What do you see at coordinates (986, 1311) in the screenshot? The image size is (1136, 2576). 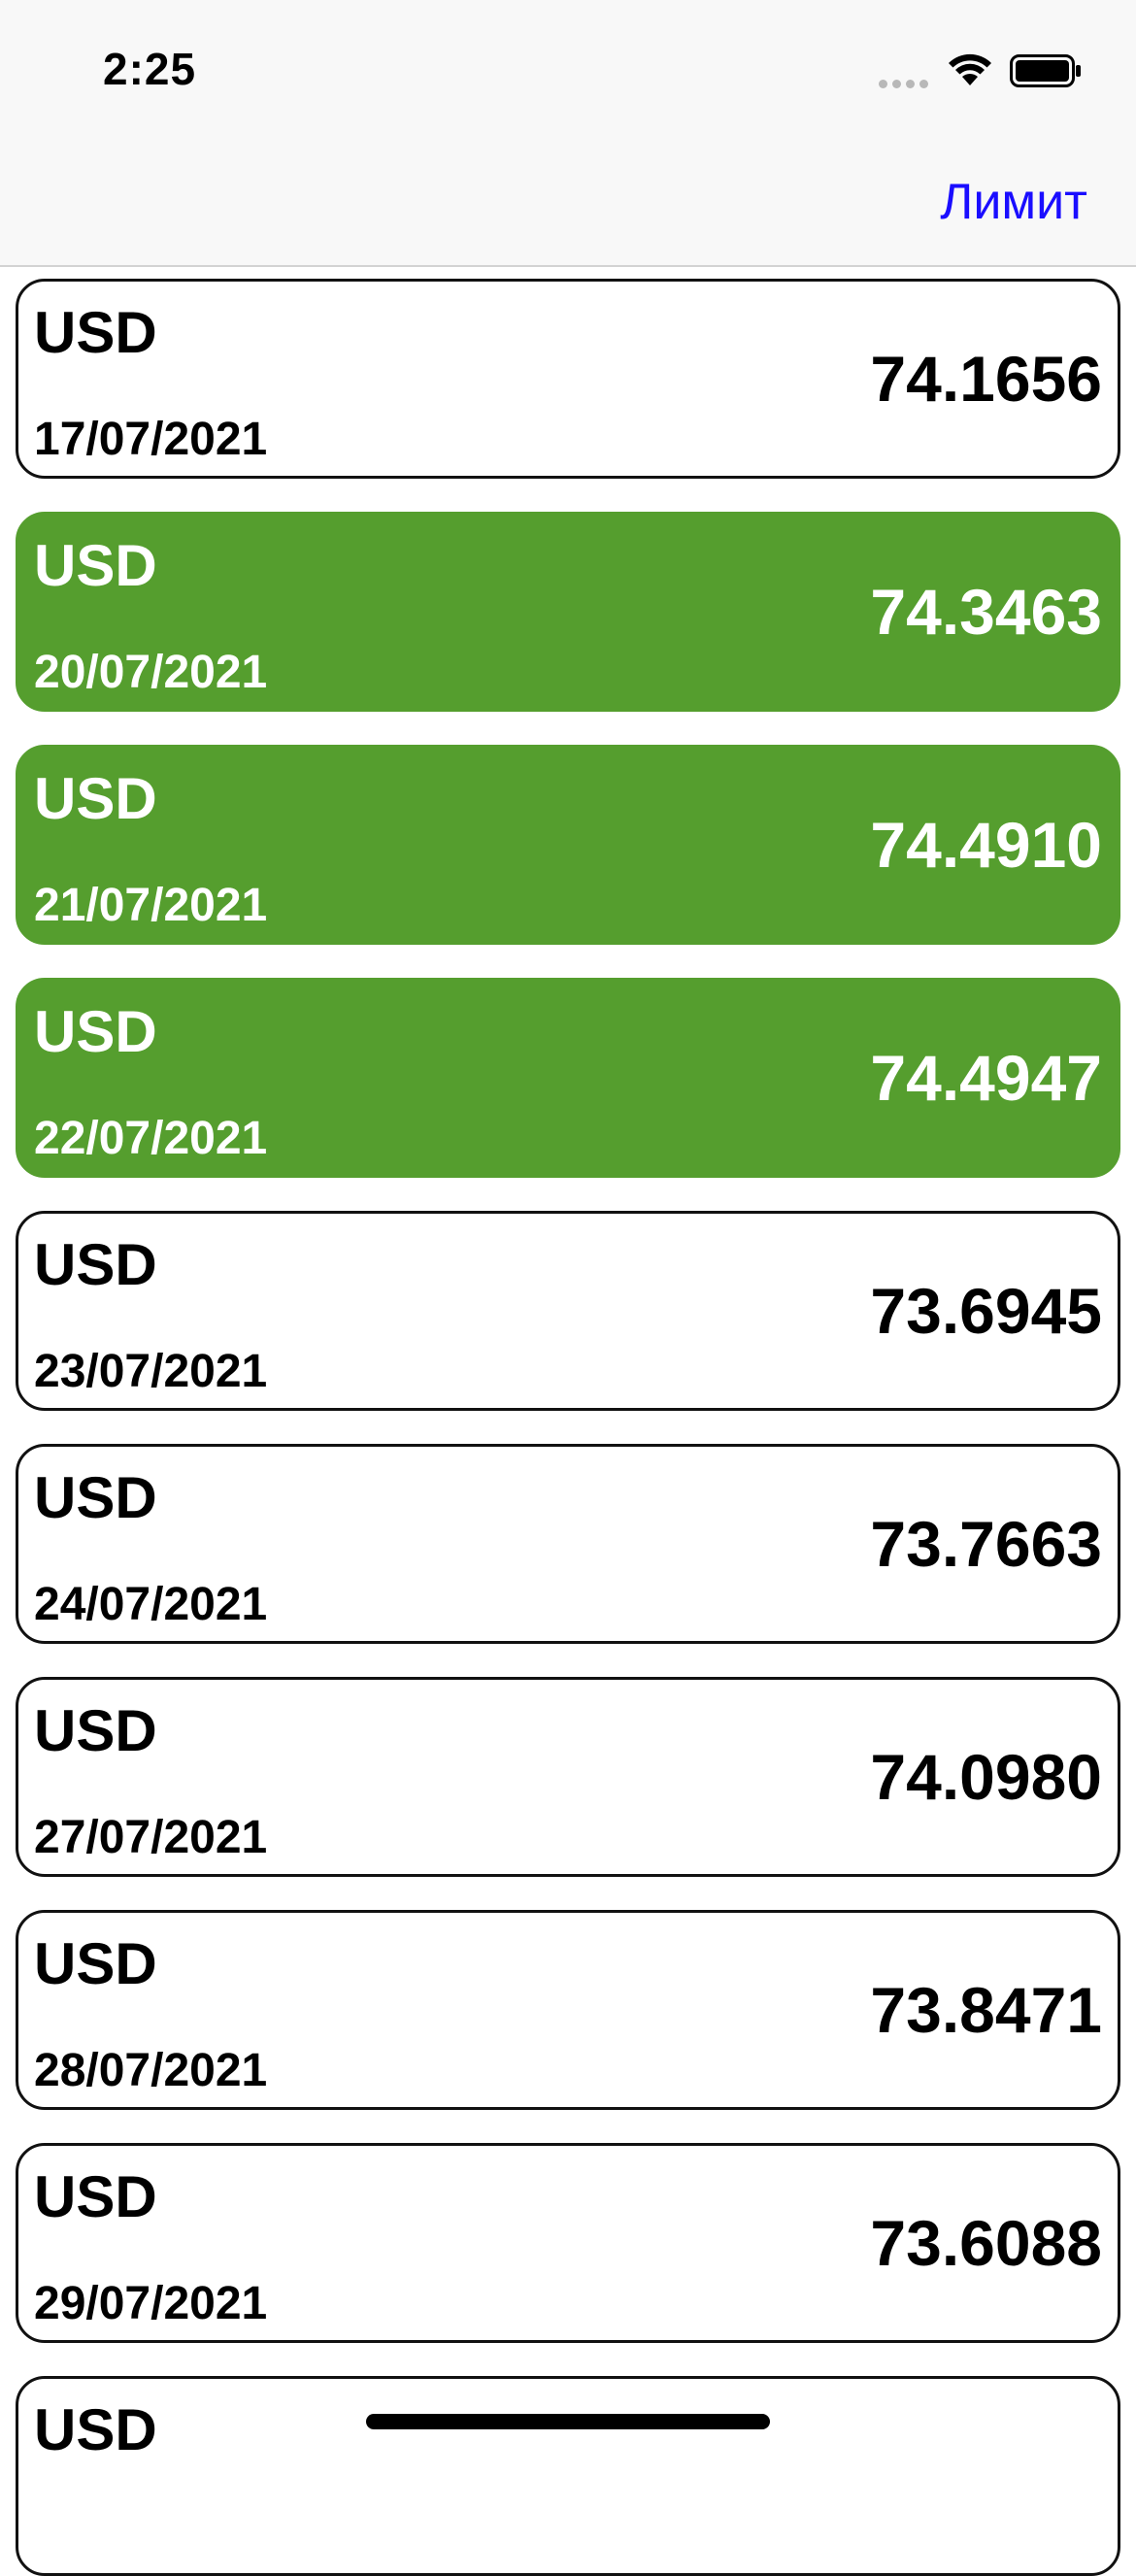 I see `rate-value: 73.6945` at bounding box center [986, 1311].